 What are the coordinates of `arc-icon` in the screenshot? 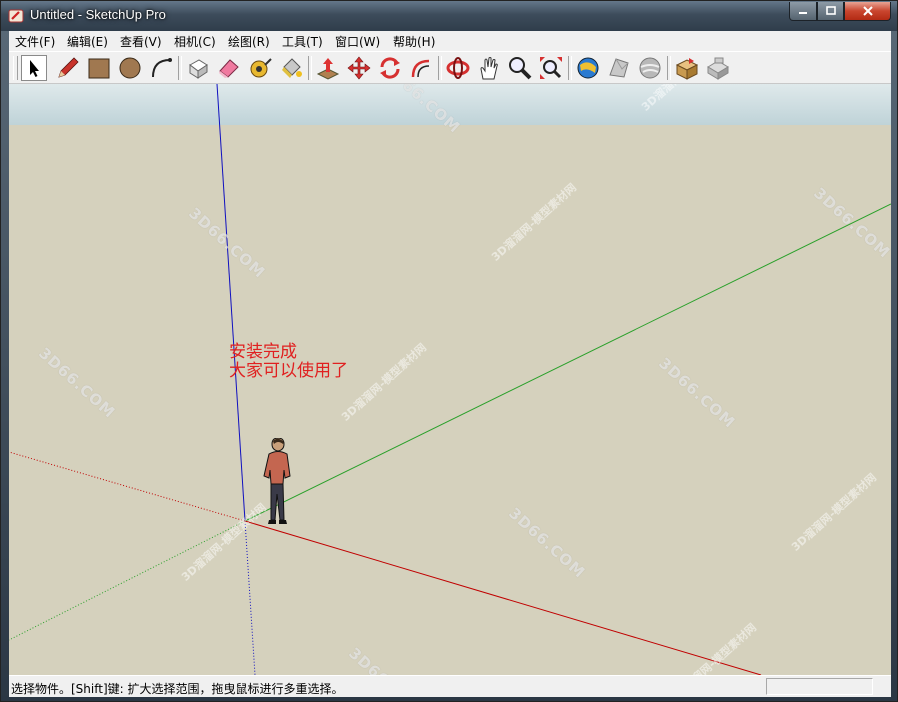 It's located at (162, 68).